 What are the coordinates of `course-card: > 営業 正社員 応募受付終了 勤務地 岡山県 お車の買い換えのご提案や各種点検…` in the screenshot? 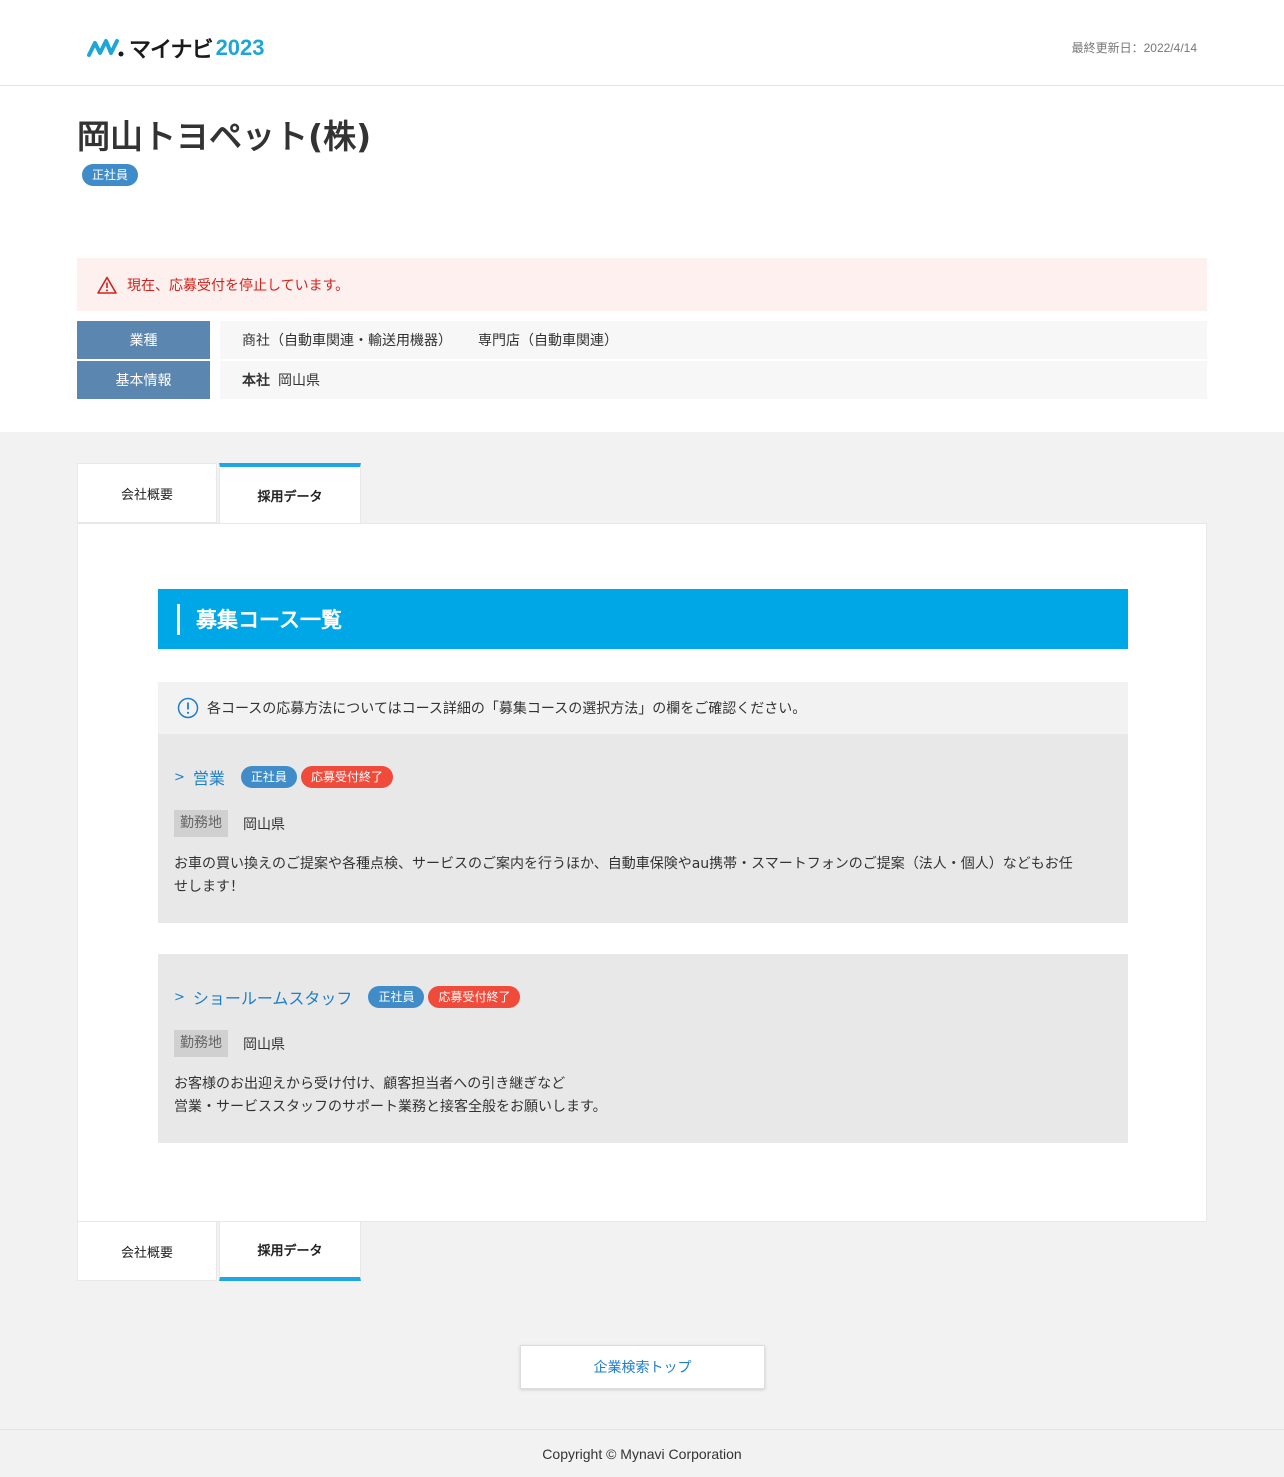 It's located at (643, 828).